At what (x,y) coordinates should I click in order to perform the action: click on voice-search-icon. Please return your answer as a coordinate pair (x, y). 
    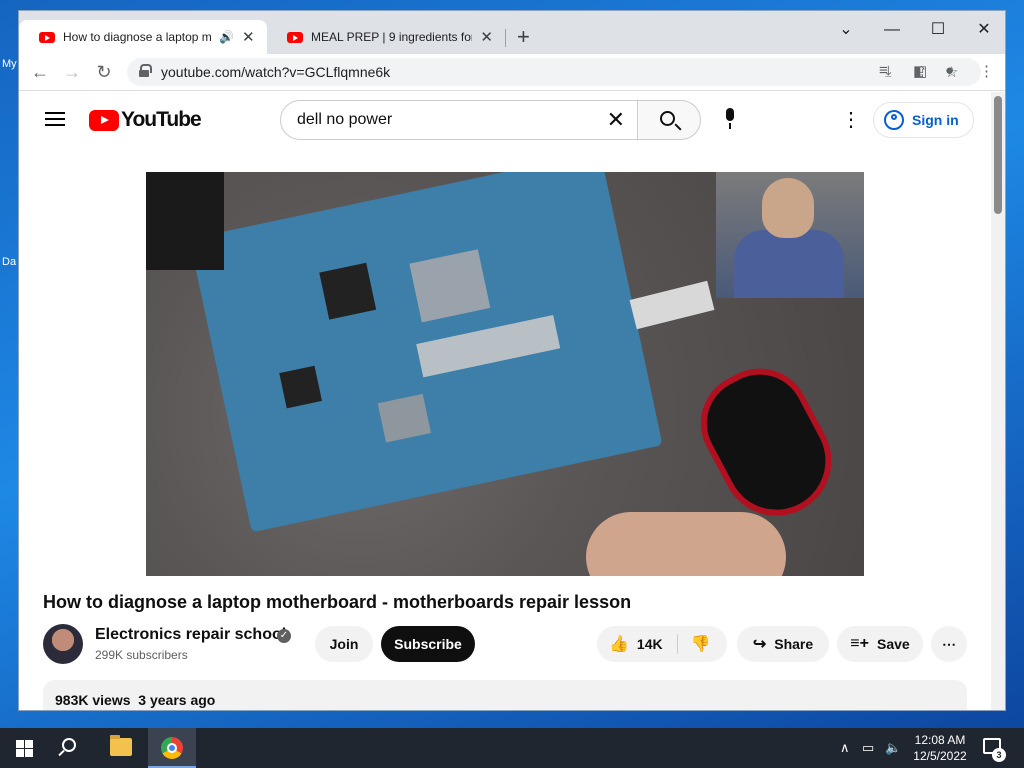
    Looking at the image, I should click on (730, 120).